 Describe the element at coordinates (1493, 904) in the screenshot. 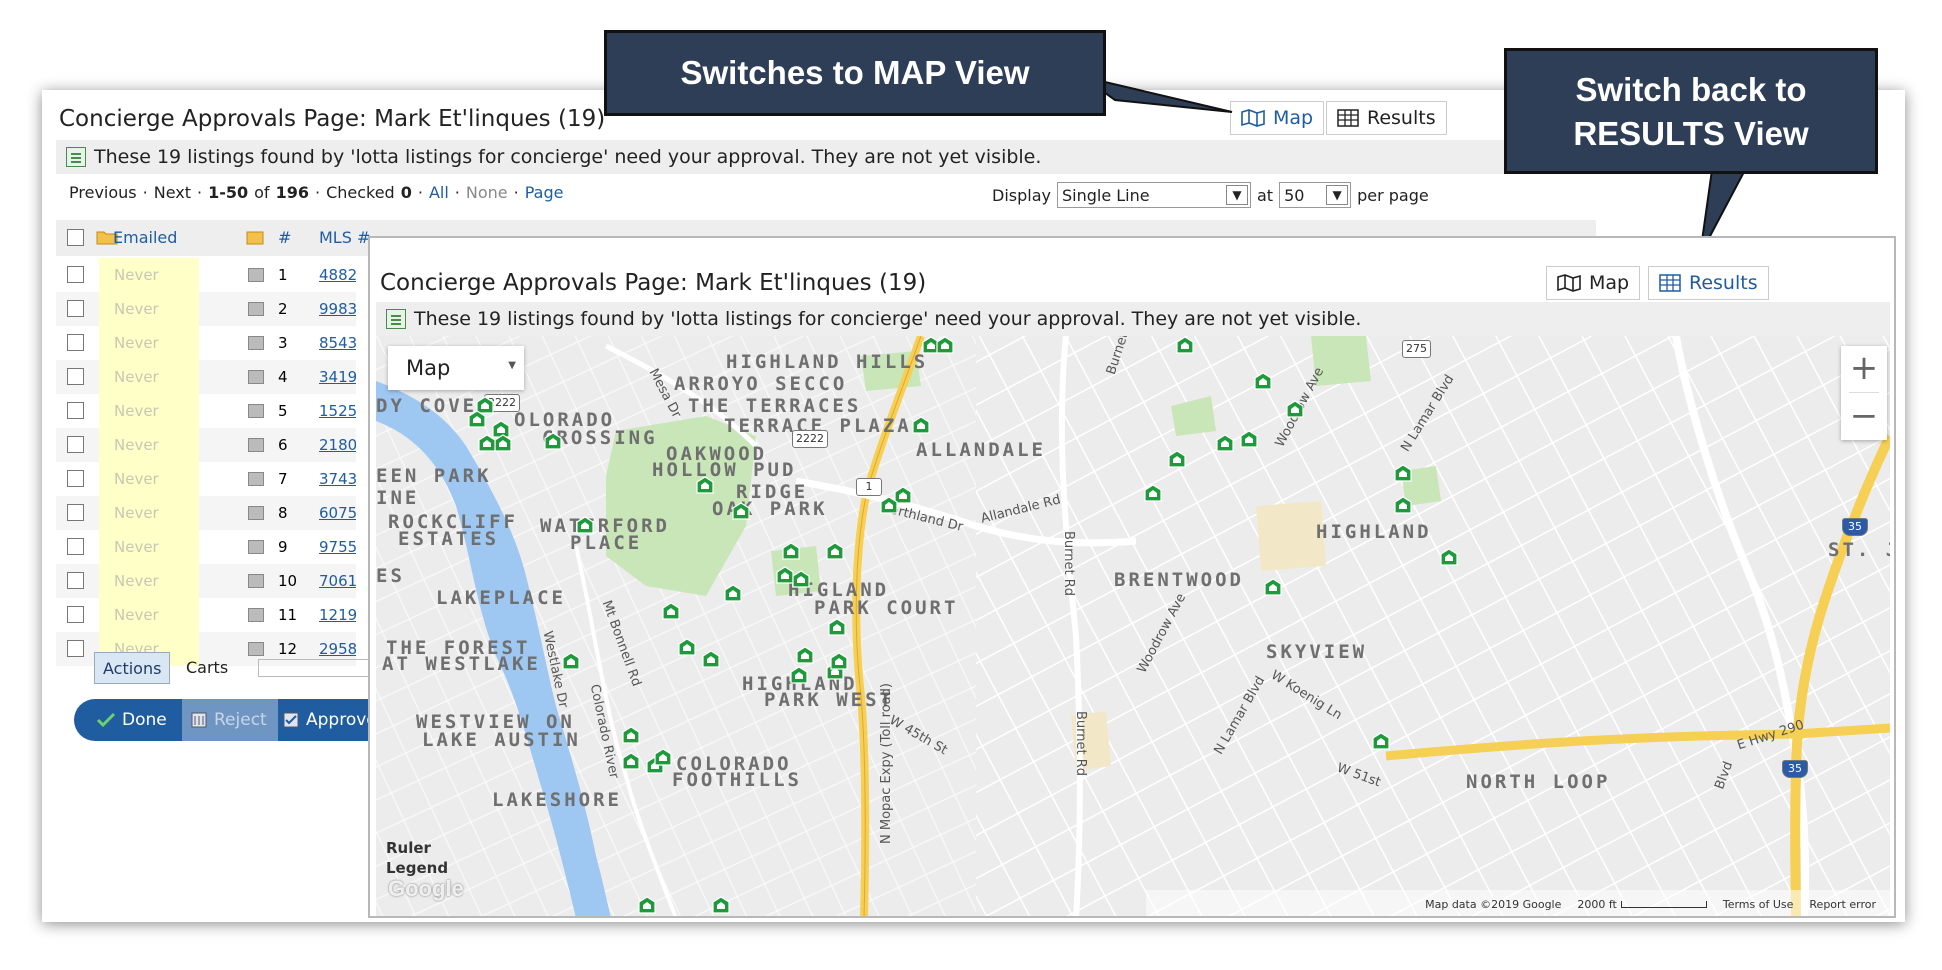

I see `map-attribution: Map data ©2019 Google` at that location.